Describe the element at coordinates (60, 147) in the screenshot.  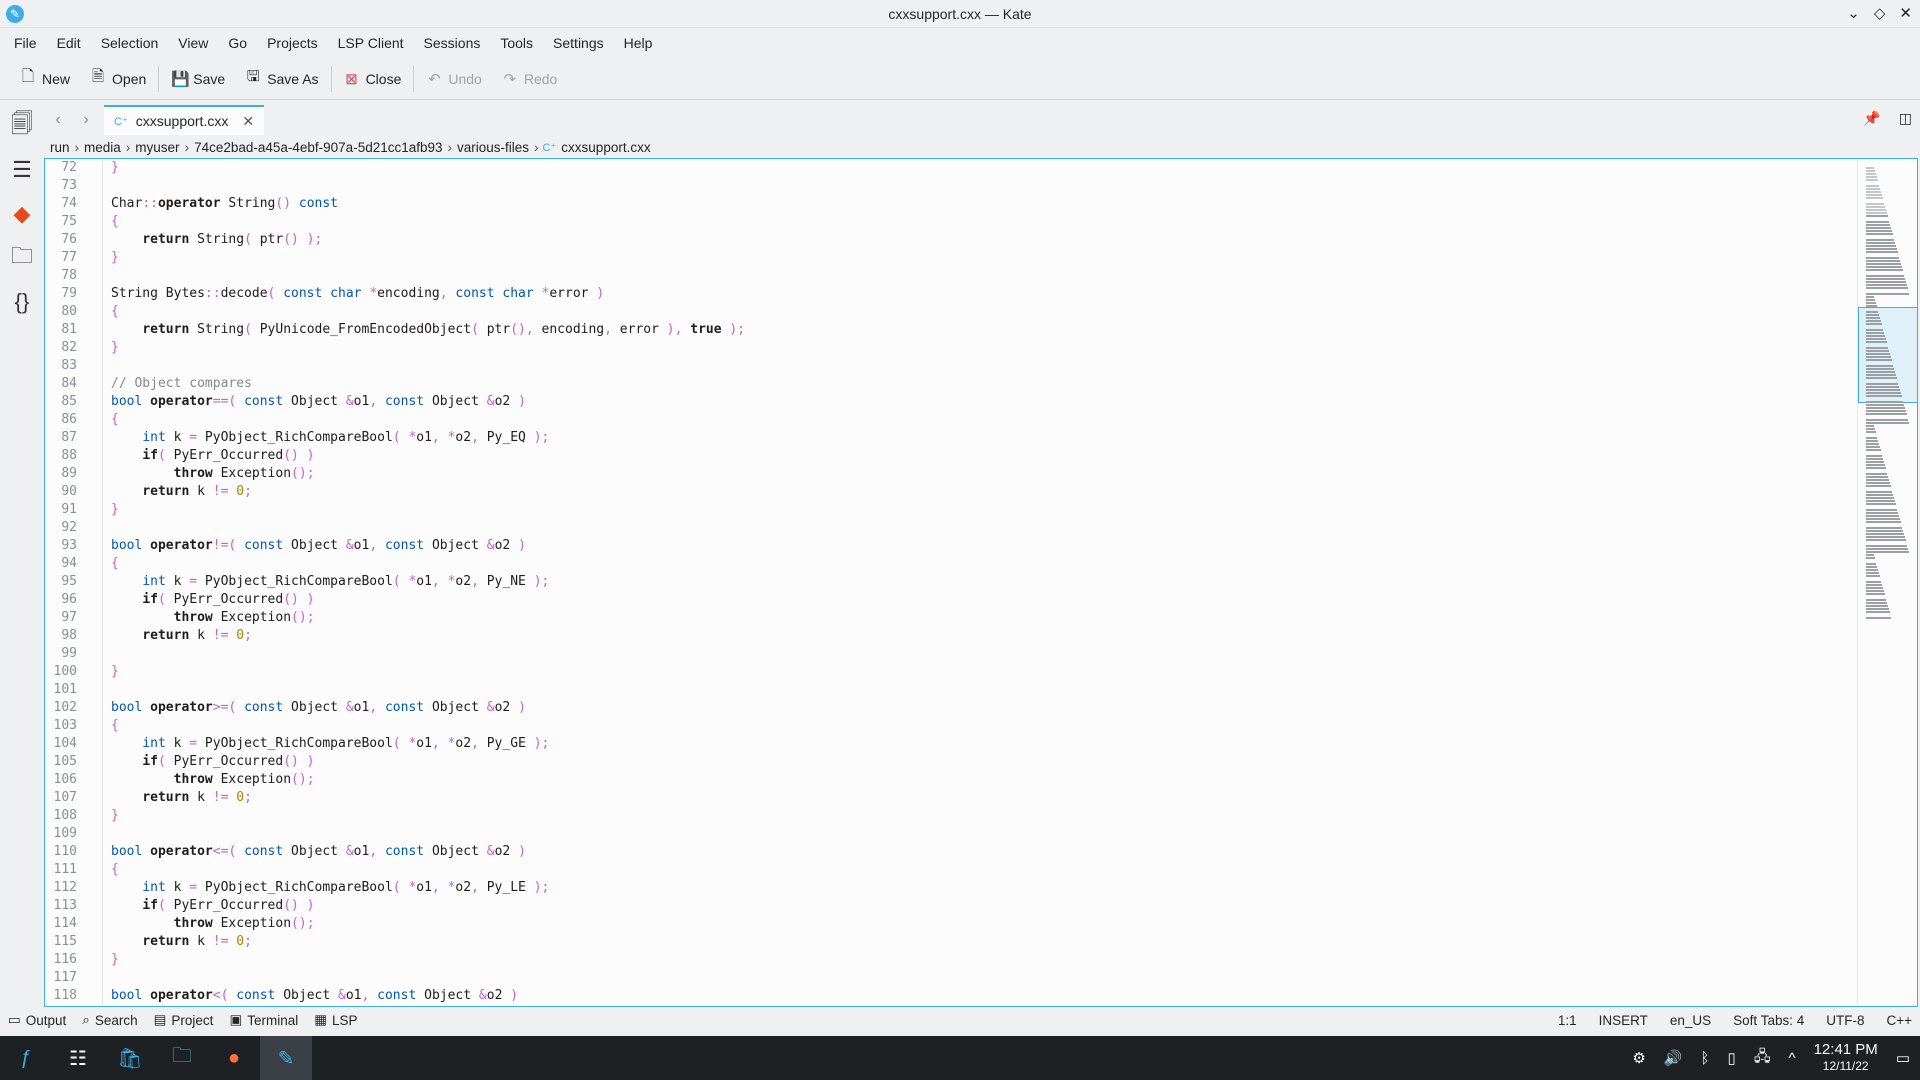
I see `breadcrumb-run: run` at that location.